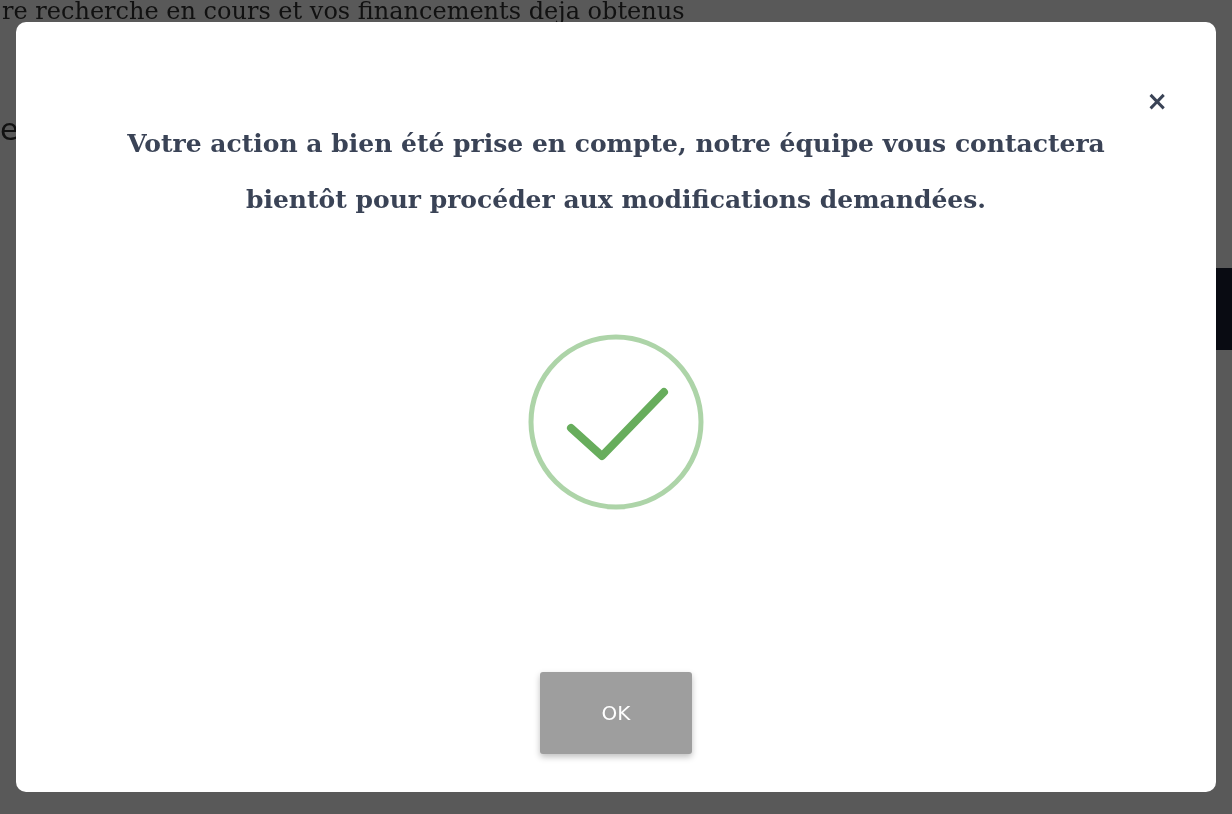 The image size is (1232, 814). What do you see at coordinates (616, 422) in the screenshot?
I see `success-check-icon` at bounding box center [616, 422].